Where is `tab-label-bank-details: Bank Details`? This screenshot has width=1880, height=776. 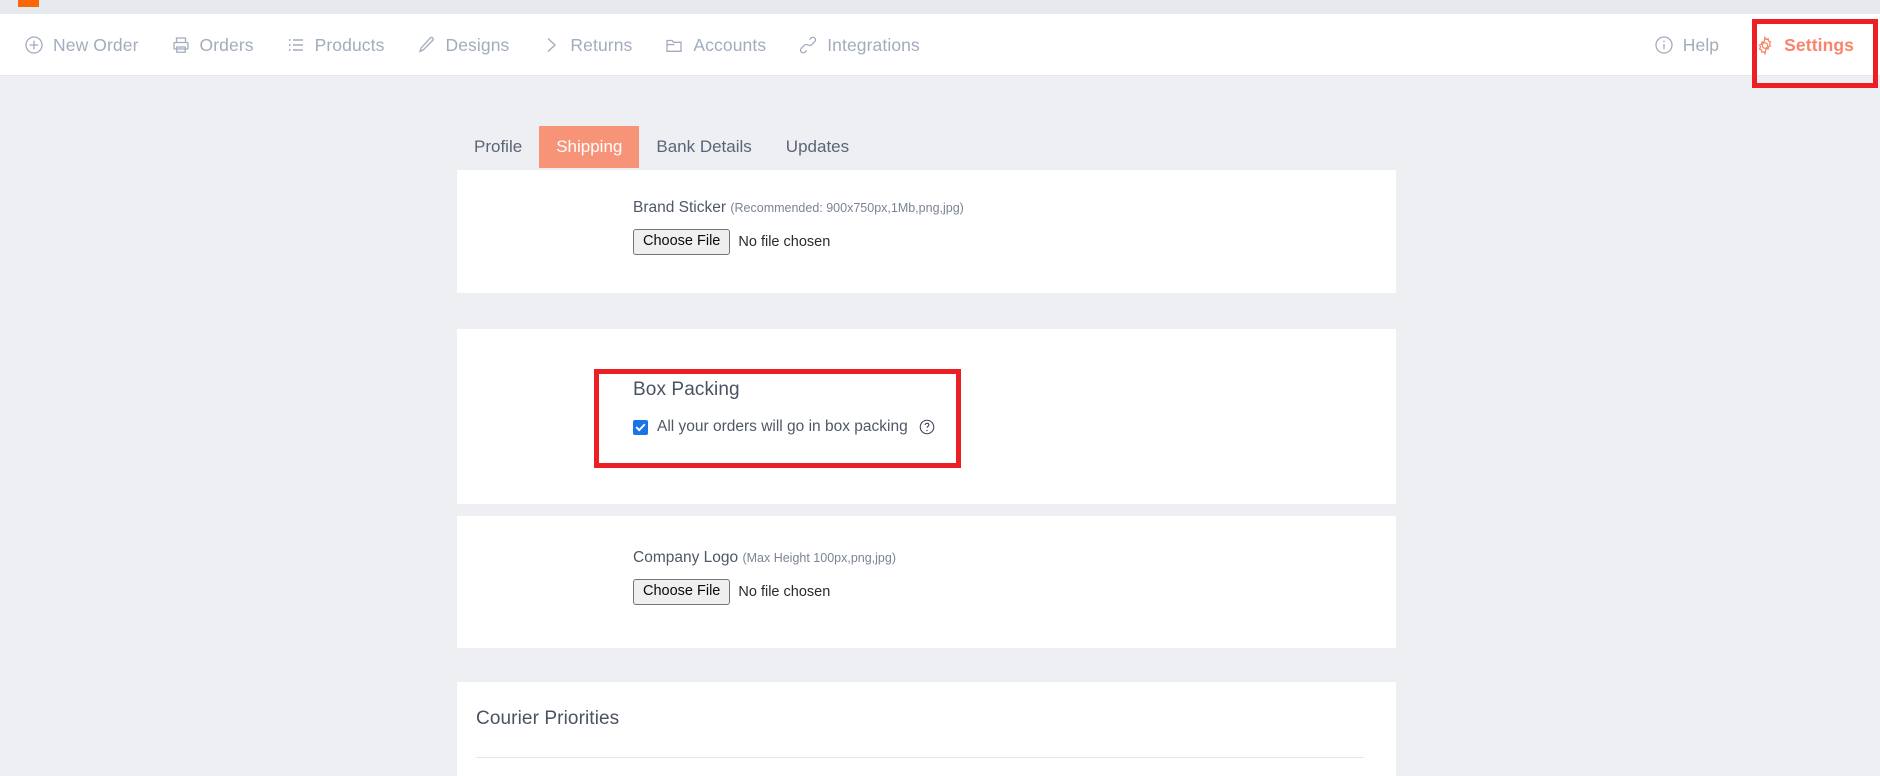
tab-label-bank-details: Bank Details is located at coordinates (704, 146).